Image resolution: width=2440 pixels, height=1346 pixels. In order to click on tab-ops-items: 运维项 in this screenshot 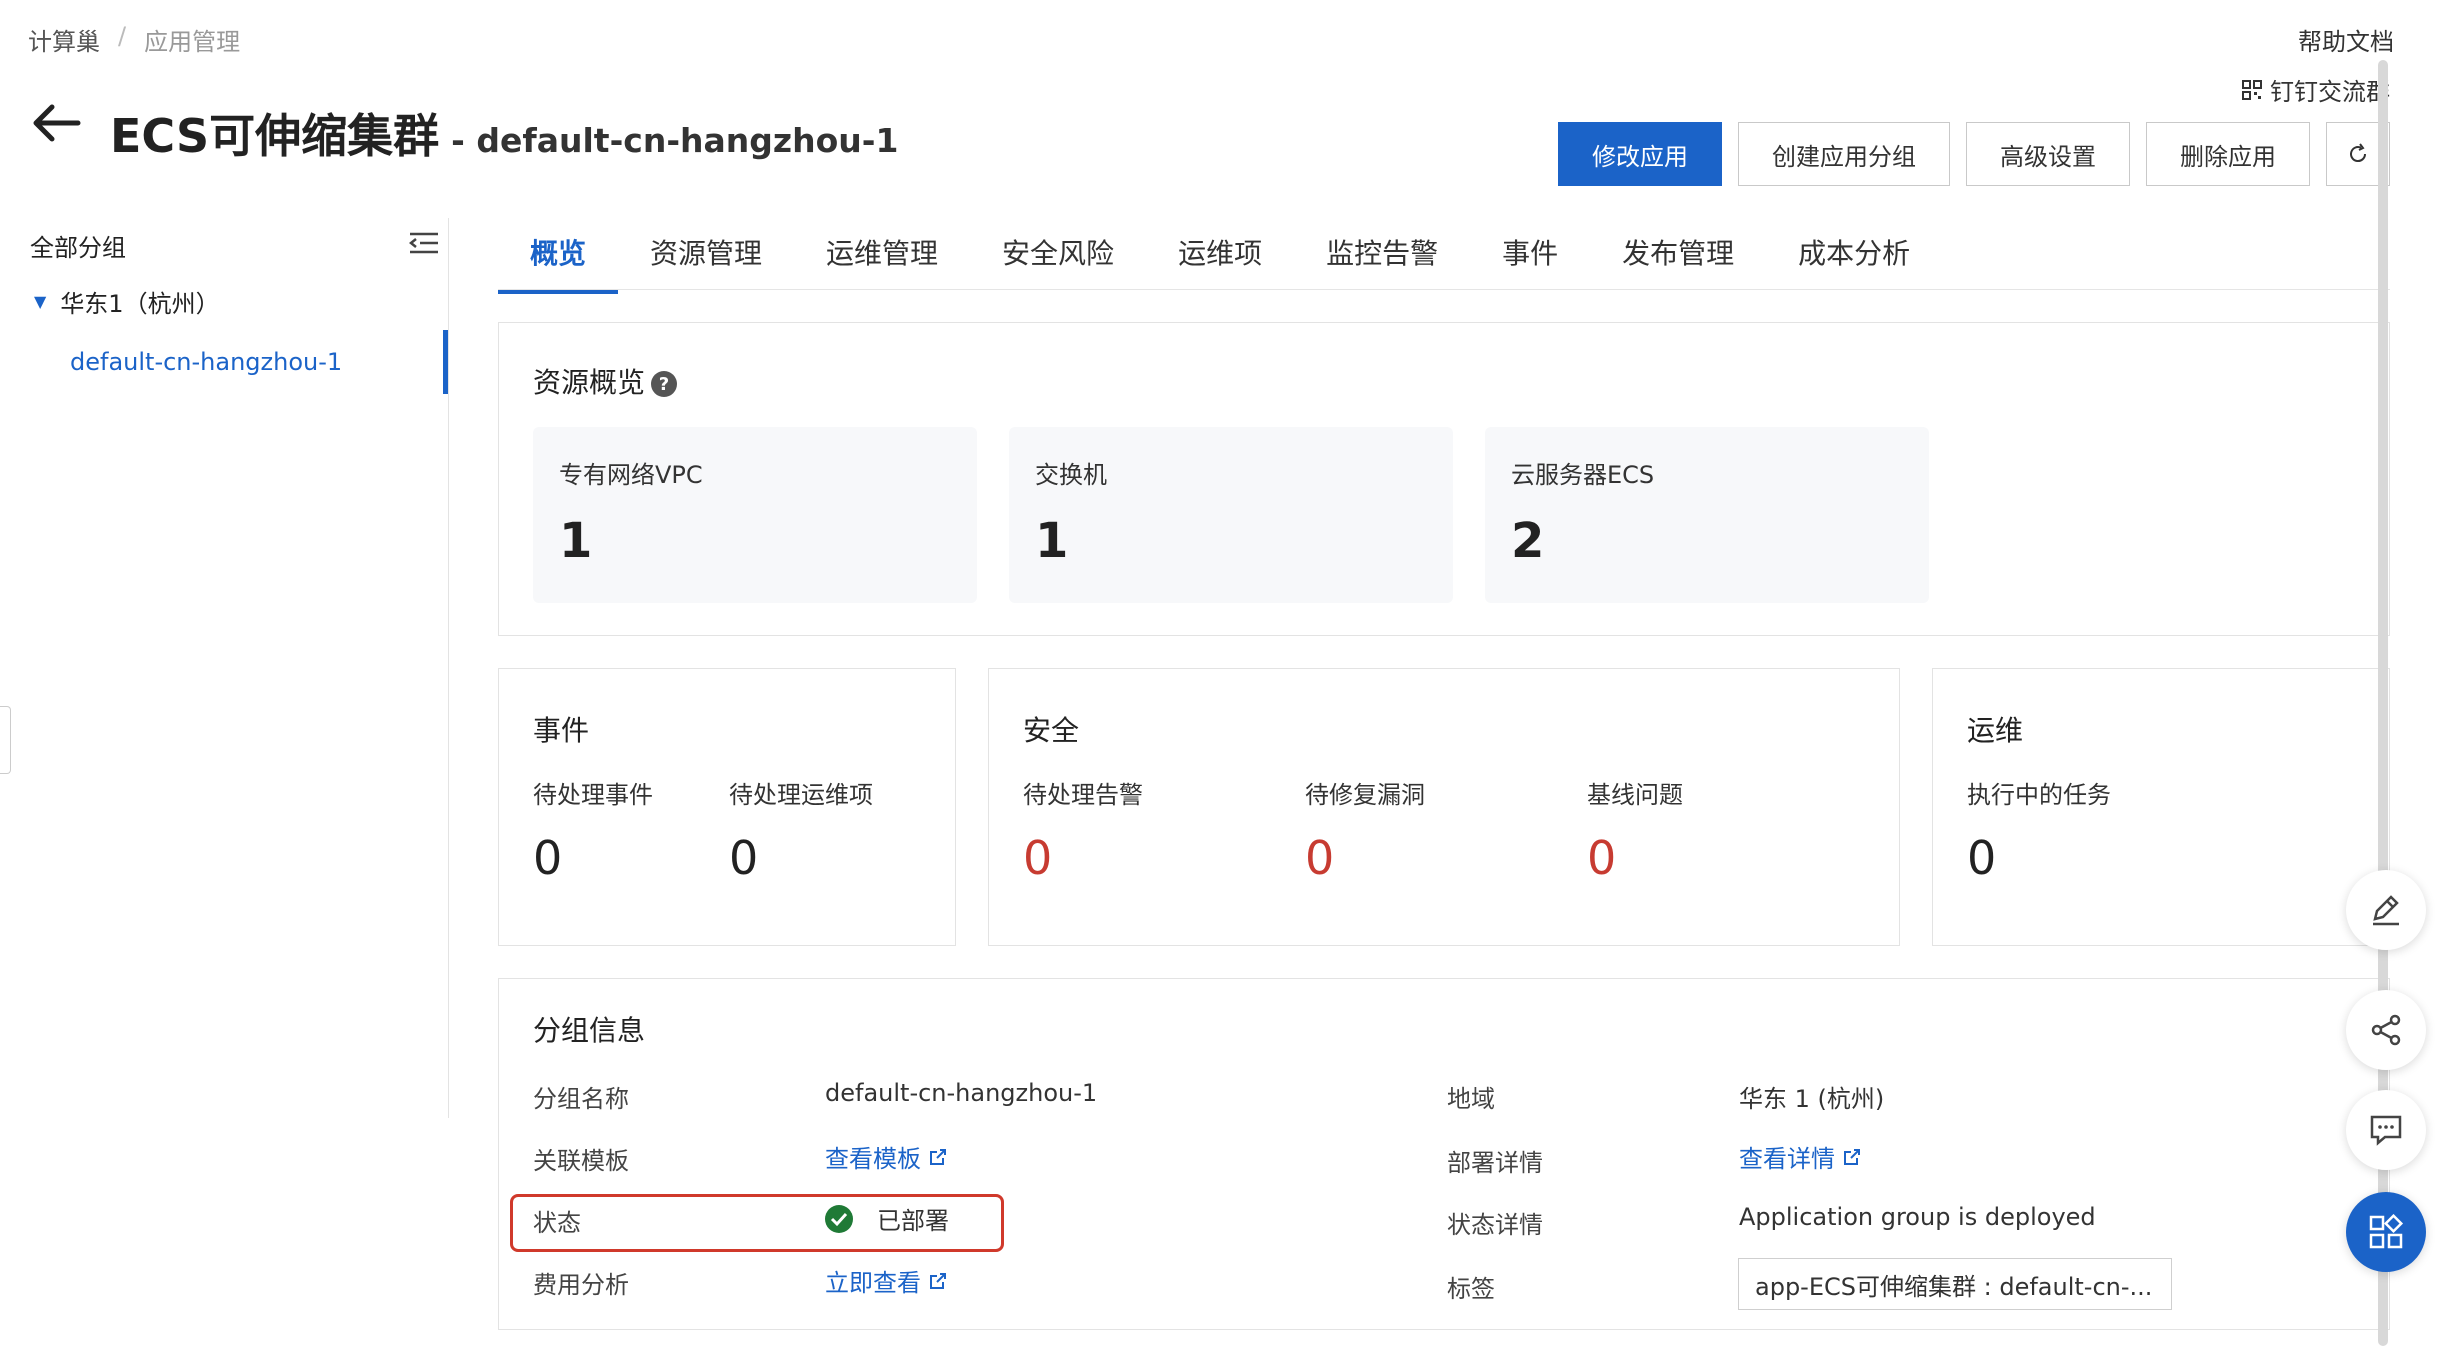, I will do `click(1220, 263)`.